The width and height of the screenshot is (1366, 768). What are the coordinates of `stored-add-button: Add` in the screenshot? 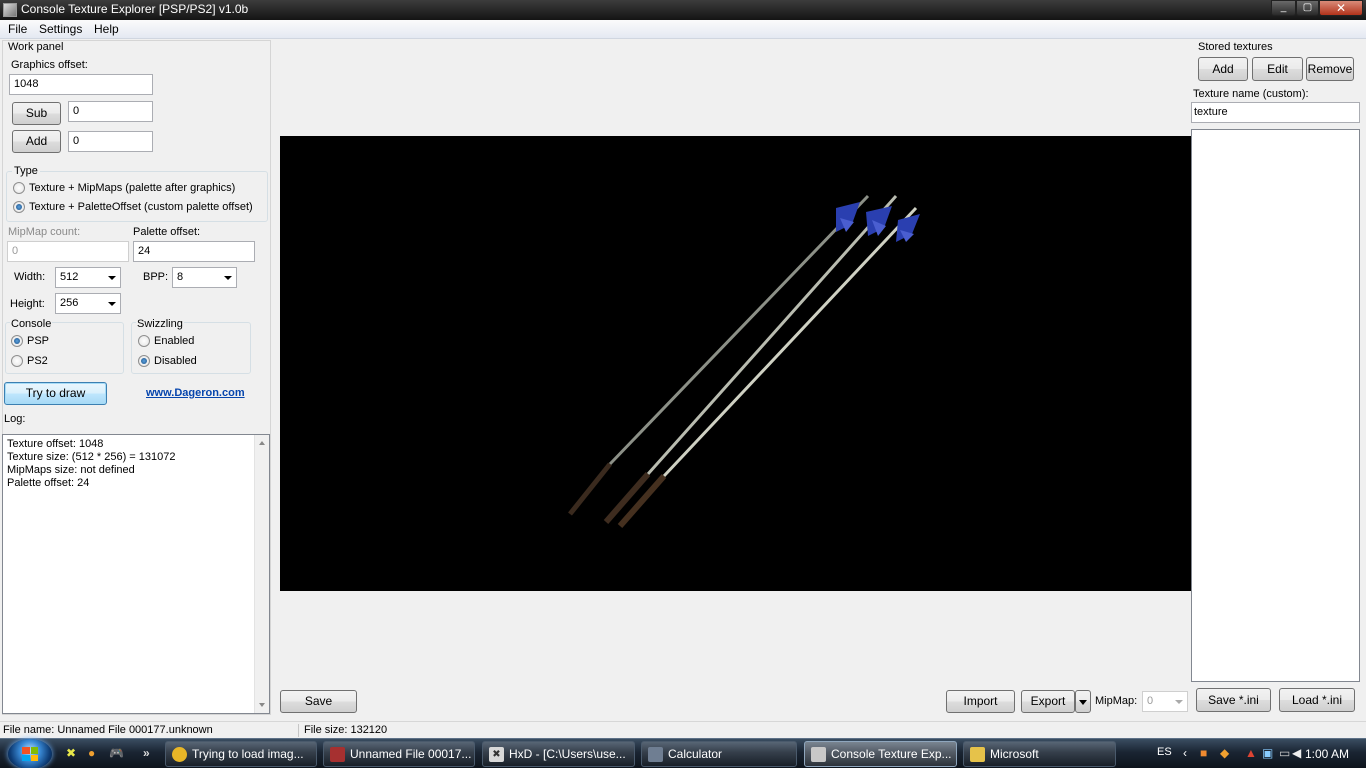 It's located at (1223, 69).